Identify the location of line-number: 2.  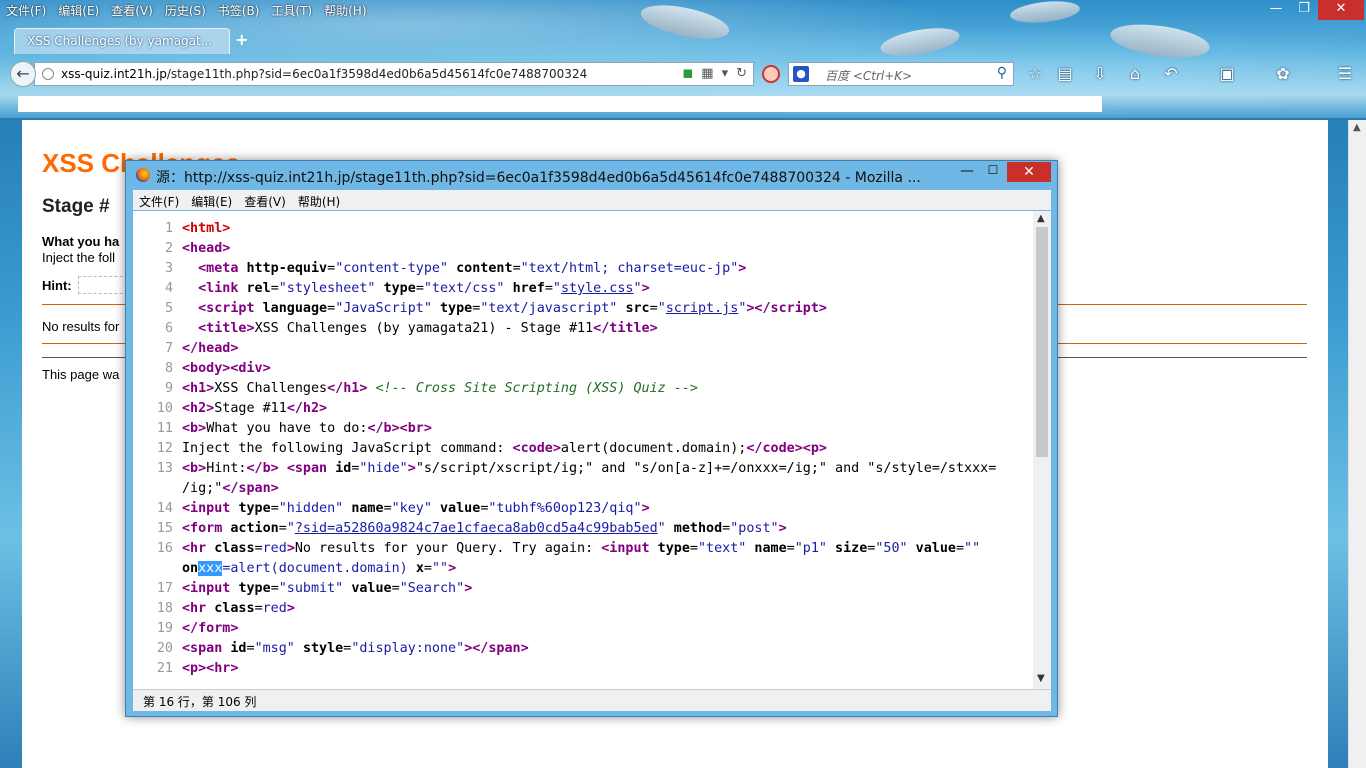
(168, 248).